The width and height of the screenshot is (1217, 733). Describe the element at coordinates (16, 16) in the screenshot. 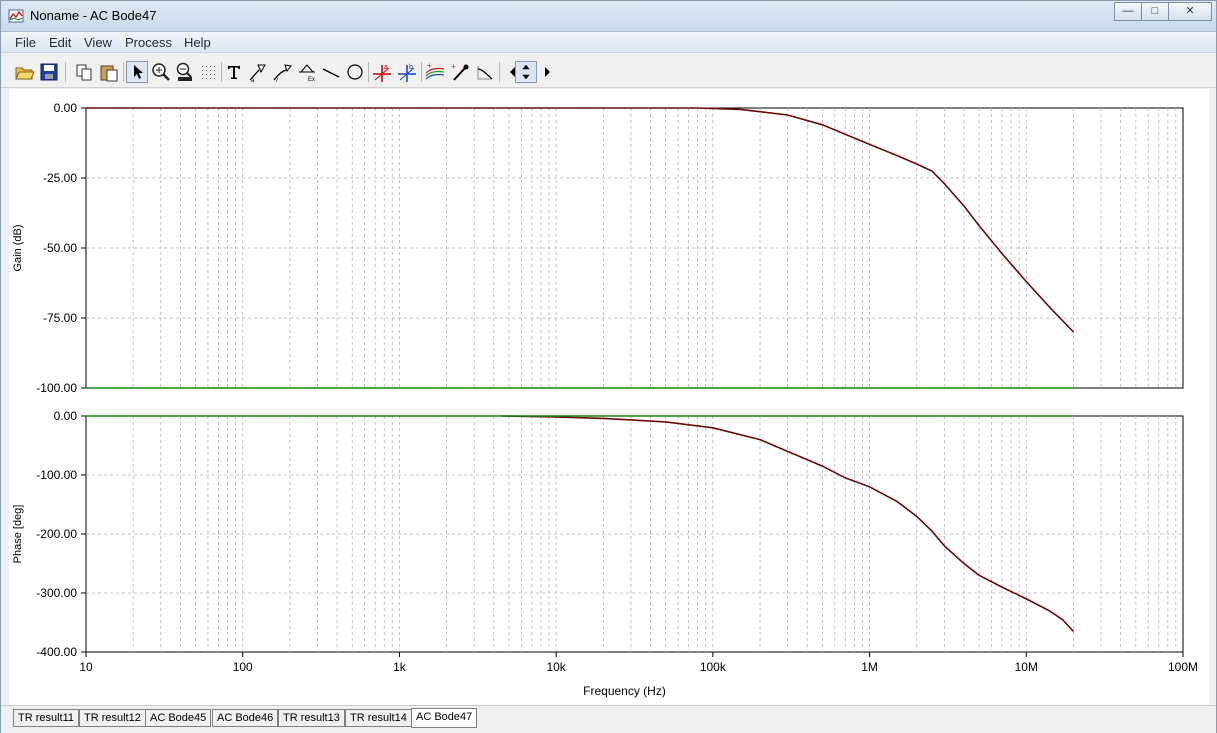

I see `app-icon` at that location.